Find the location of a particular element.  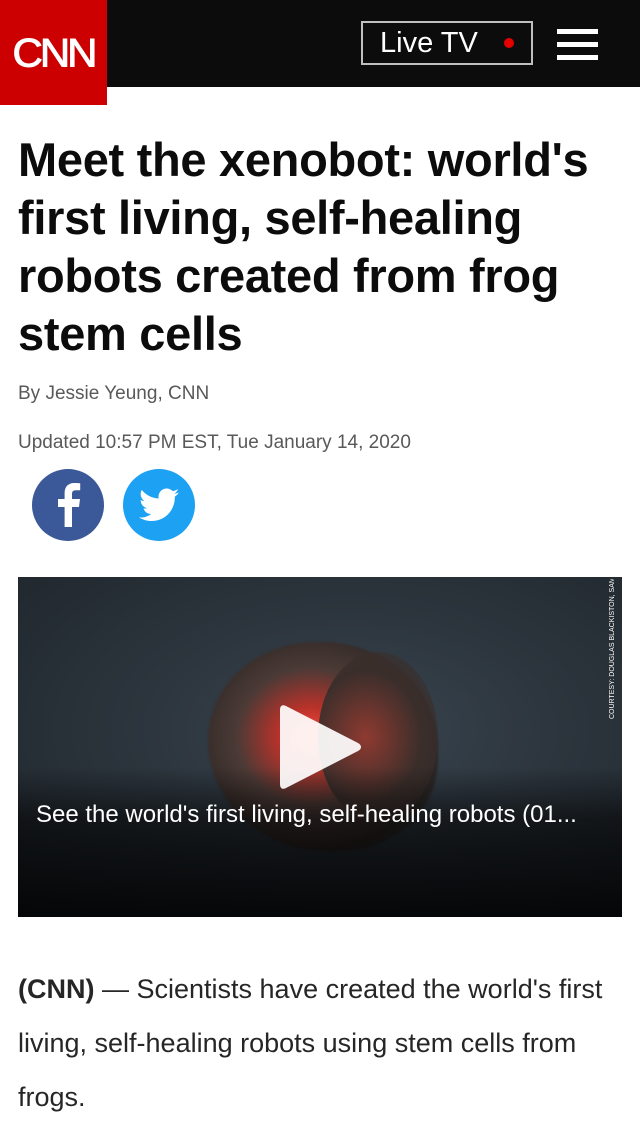

facebook-icon is located at coordinates (69, 505).